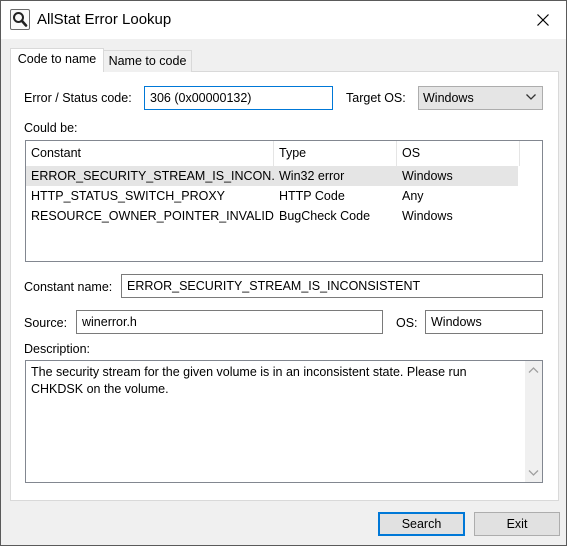  I want to click on cell-constant: HTTP_STATUS_SWITCH_PROXY, so click(128, 196).